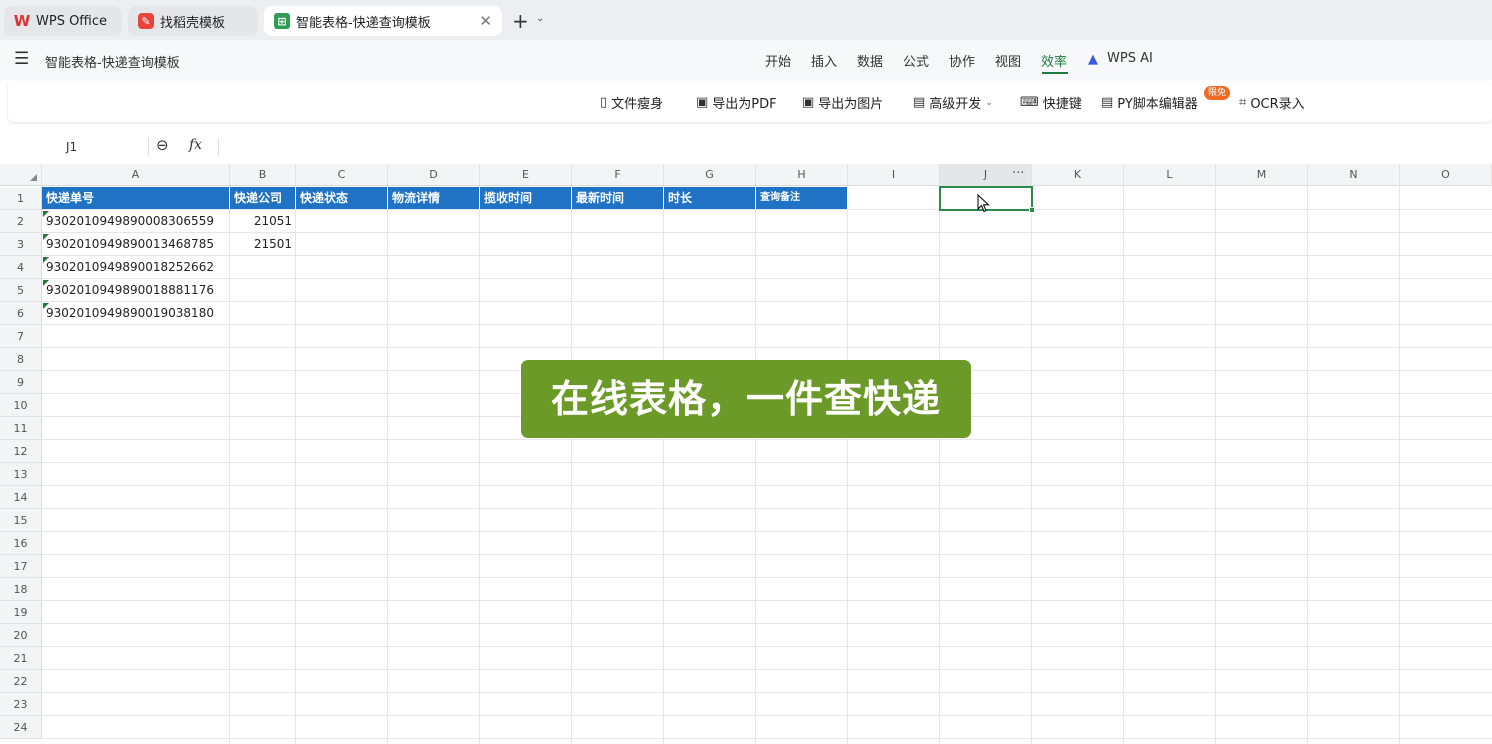  Describe the element at coordinates (21, 336) in the screenshot. I see `row-header-7: 7` at that location.